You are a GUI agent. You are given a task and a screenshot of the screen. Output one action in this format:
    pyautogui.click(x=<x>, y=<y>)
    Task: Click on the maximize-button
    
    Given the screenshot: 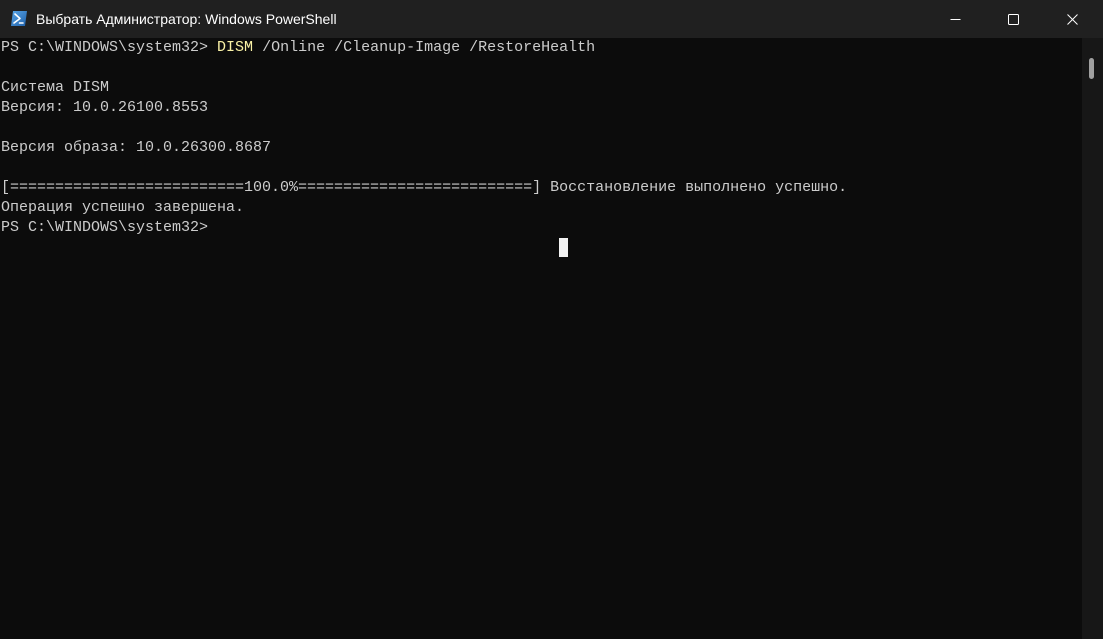 What is the action you would take?
    pyautogui.click(x=1013, y=19)
    